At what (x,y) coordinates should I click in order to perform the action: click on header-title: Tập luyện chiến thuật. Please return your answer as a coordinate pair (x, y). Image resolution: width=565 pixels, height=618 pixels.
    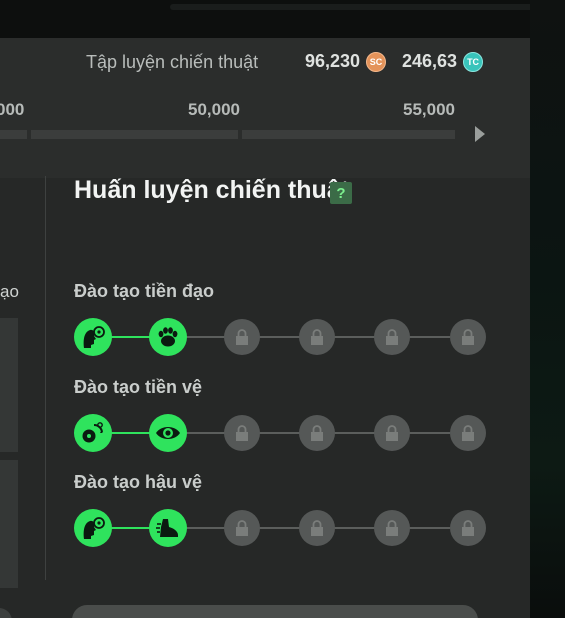
    Looking at the image, I should click on (172, 62).